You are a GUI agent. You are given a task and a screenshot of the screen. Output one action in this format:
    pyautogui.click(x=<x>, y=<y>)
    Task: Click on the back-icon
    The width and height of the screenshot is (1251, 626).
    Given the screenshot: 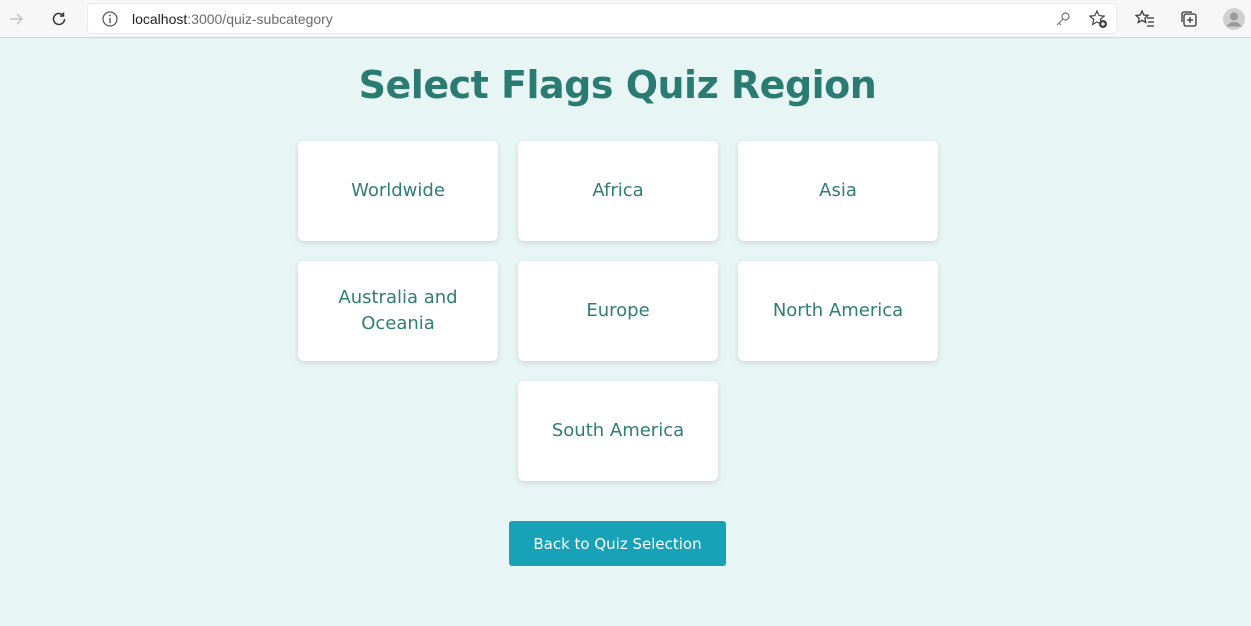 What is the action you would take?
    pyautogui.click(x=16, y=19)
    